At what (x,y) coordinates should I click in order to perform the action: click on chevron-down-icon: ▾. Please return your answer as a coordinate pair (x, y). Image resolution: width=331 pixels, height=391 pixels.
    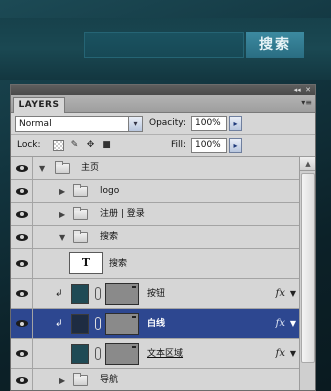
    Looking at the image, I should click on (135, 124).